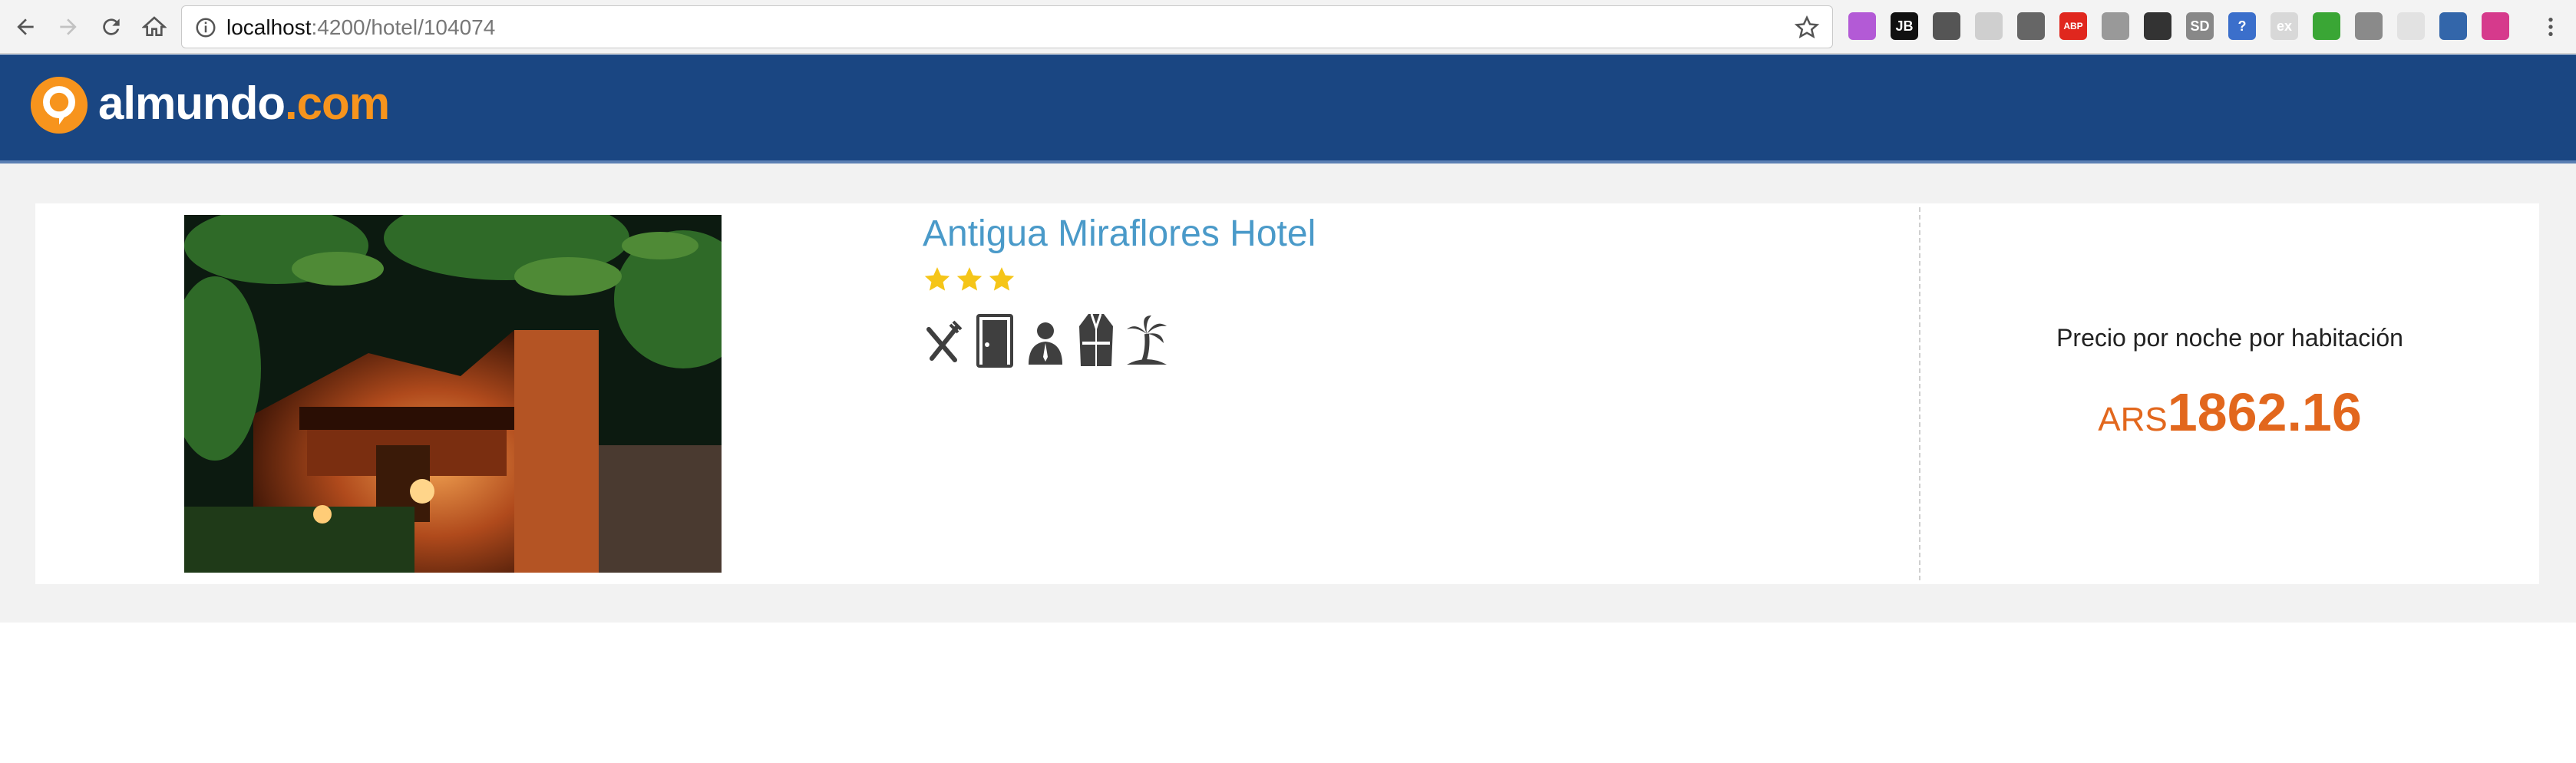 The width and height of the screenshot is (2576, 763). I want to click on jetbrains-extension-label: JB, so click(1905, 26).